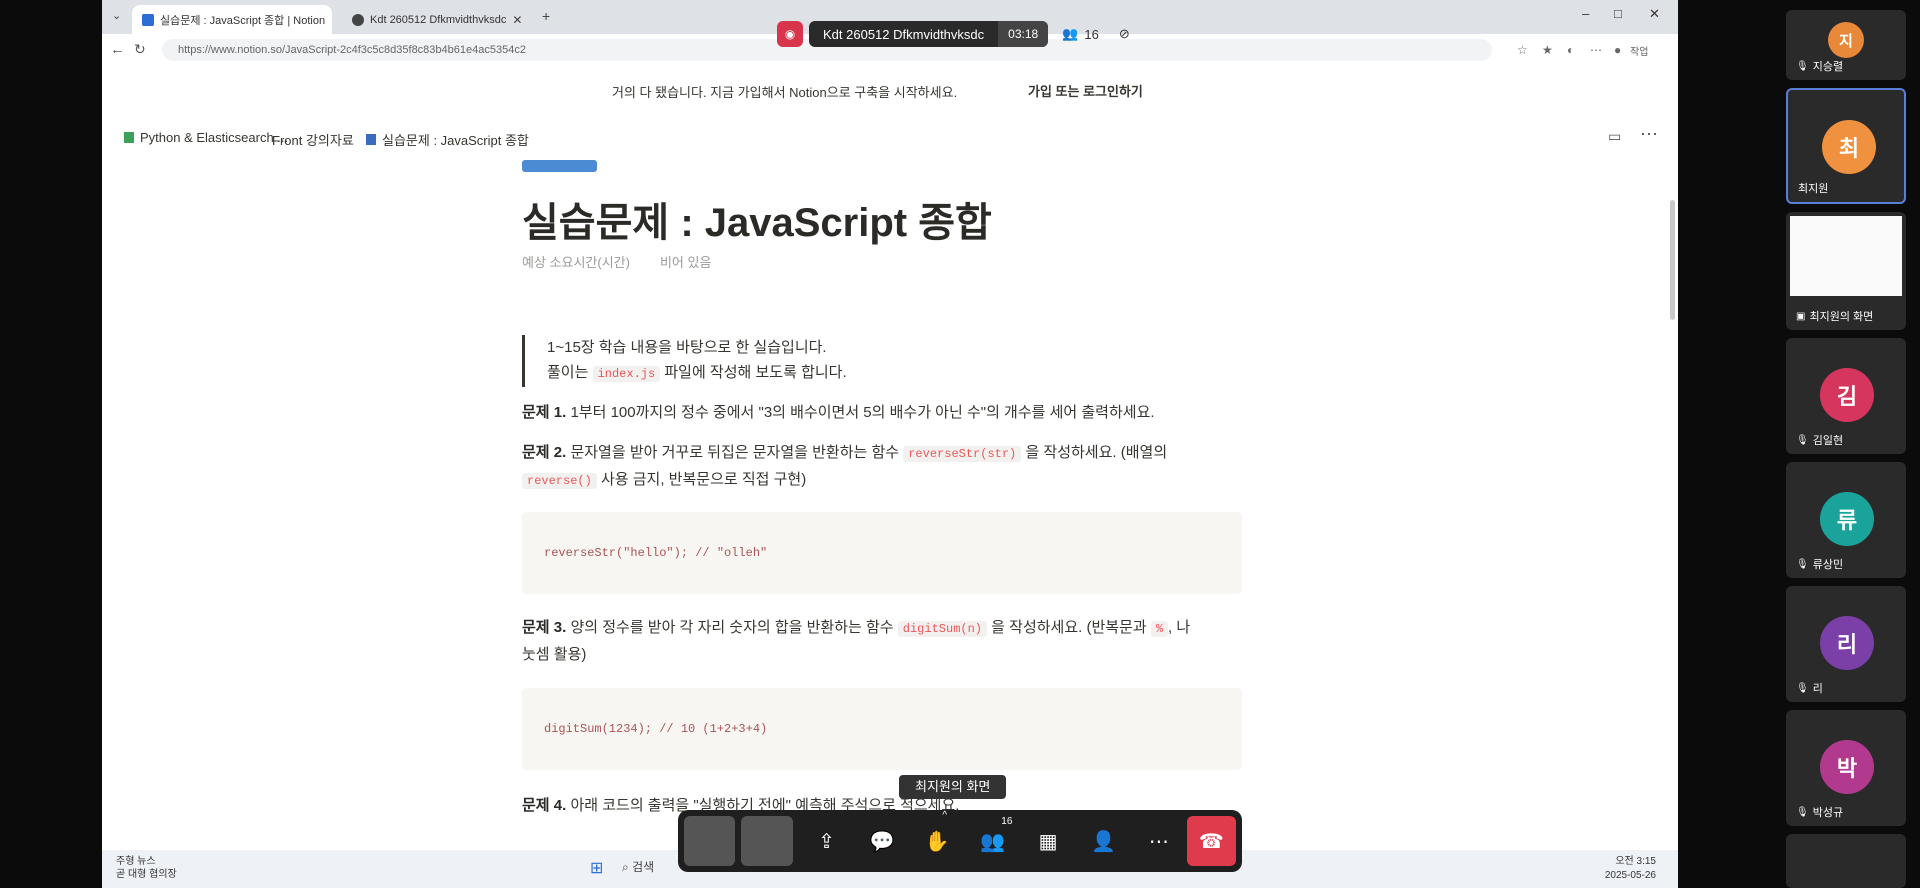  I want to click on avatar: 류, so click(1847, 519).